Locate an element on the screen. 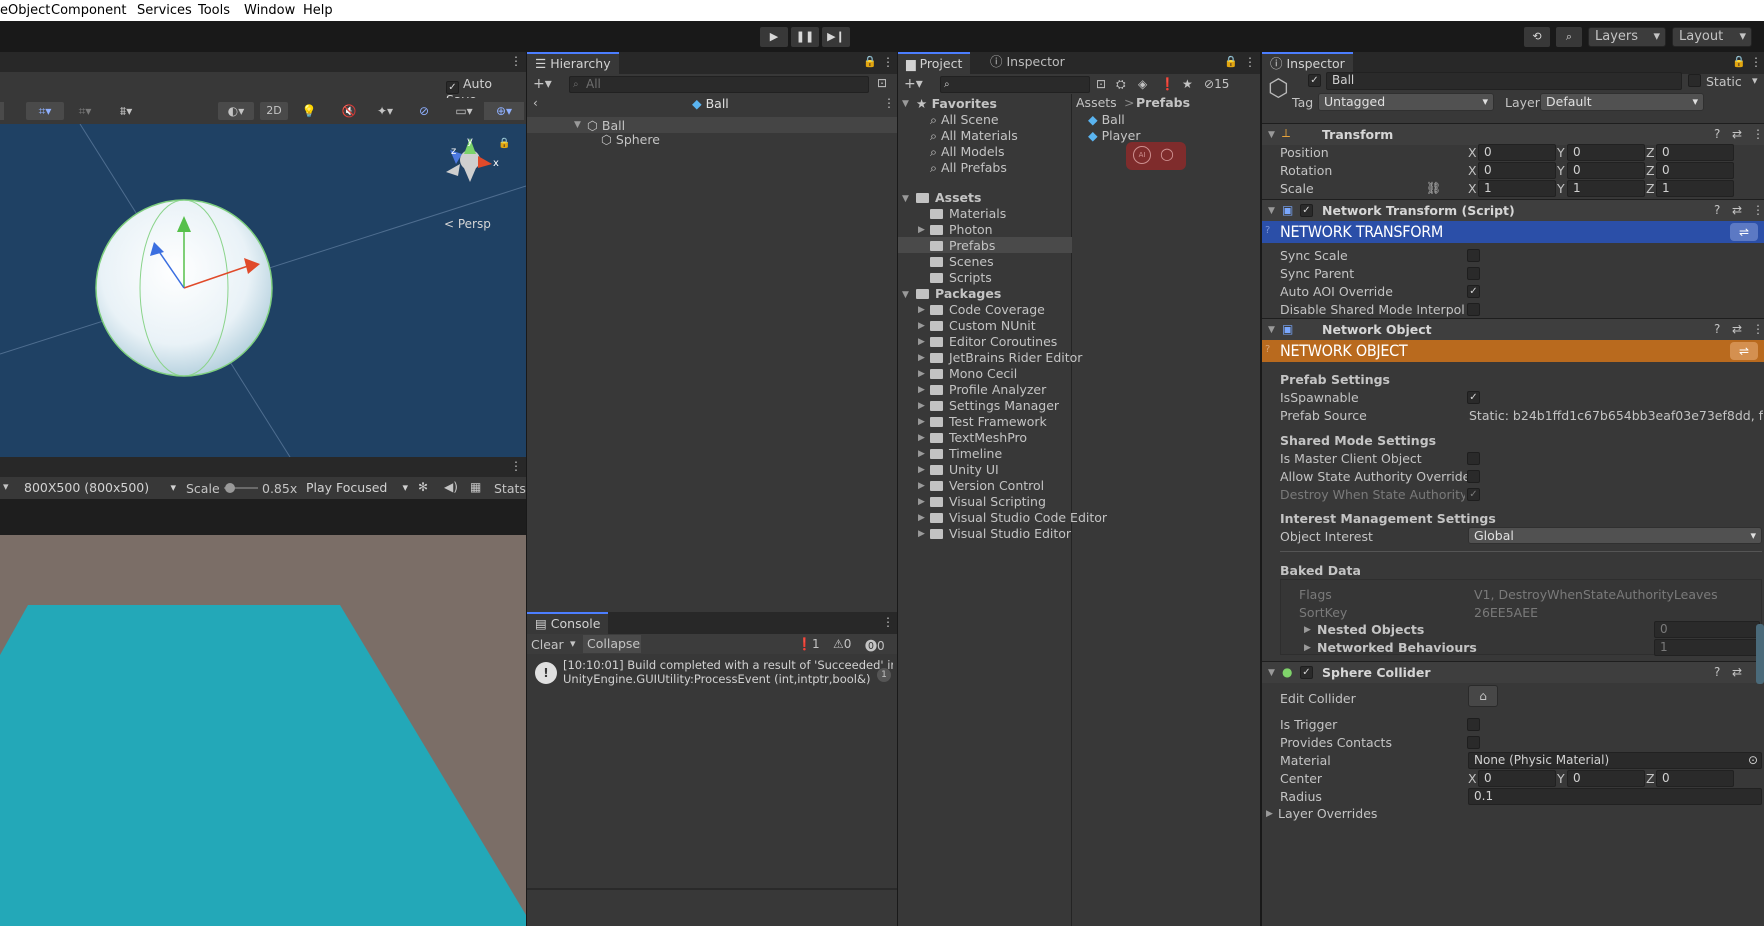  asset-folder: Scripts is located at coordinates (961, 277).